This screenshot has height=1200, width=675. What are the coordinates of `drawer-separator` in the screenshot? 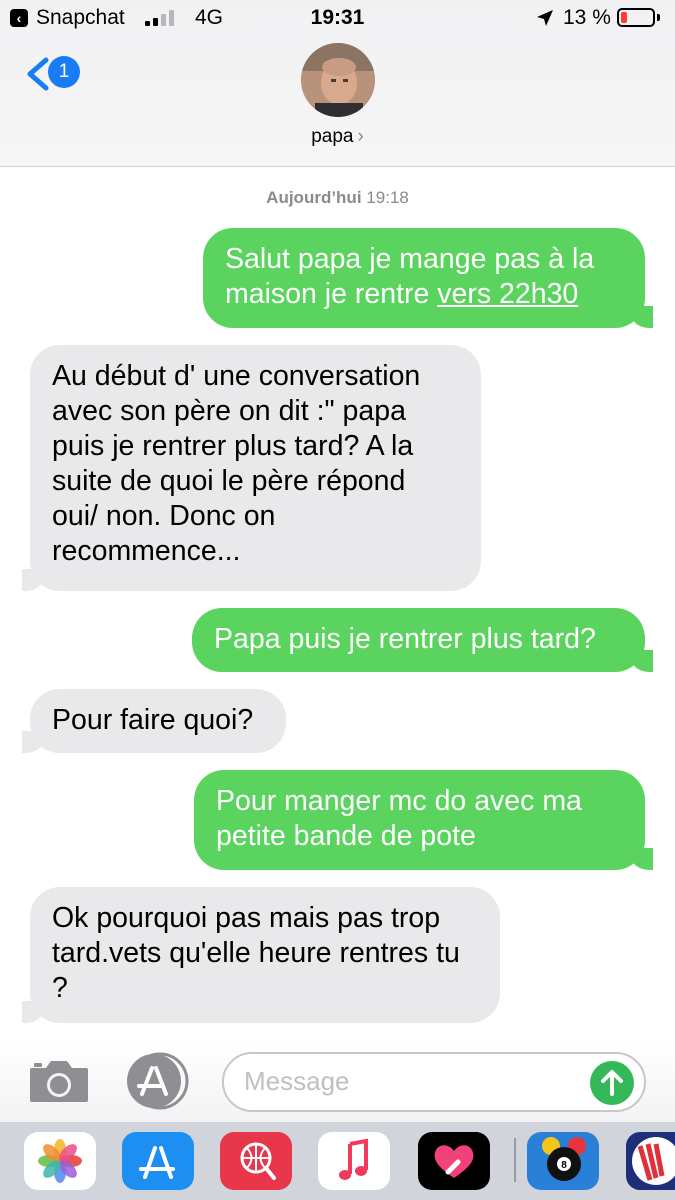 It's located at (515, 1160).